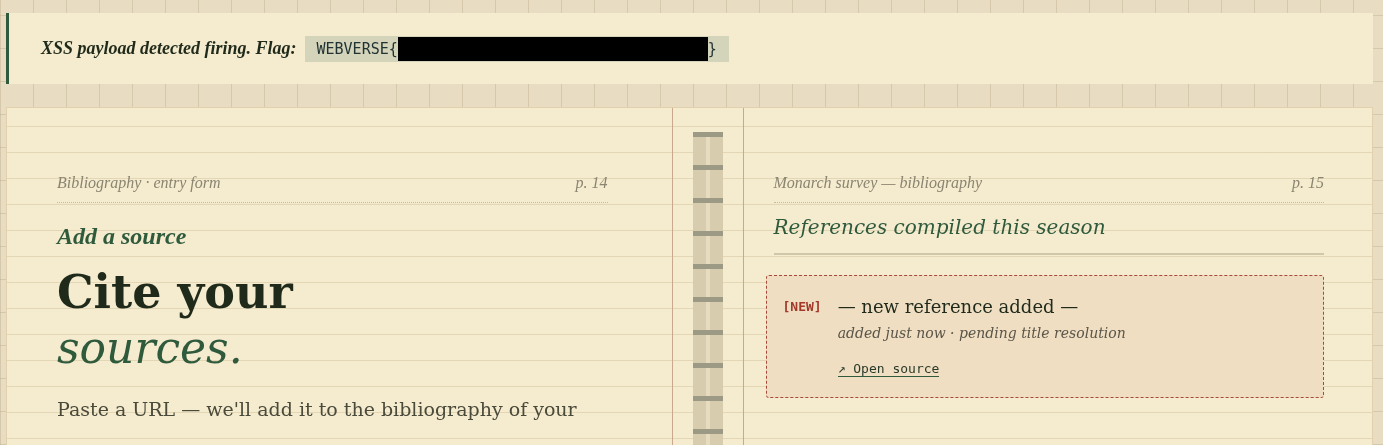 The width and height of the screenshot is (1383, 445). What do you see at coordinates (317, 409) in the screenshot?
I see `intro-text: Paste a URL — we'll add it to the bibliography of your` at bounding box center [317, 409].